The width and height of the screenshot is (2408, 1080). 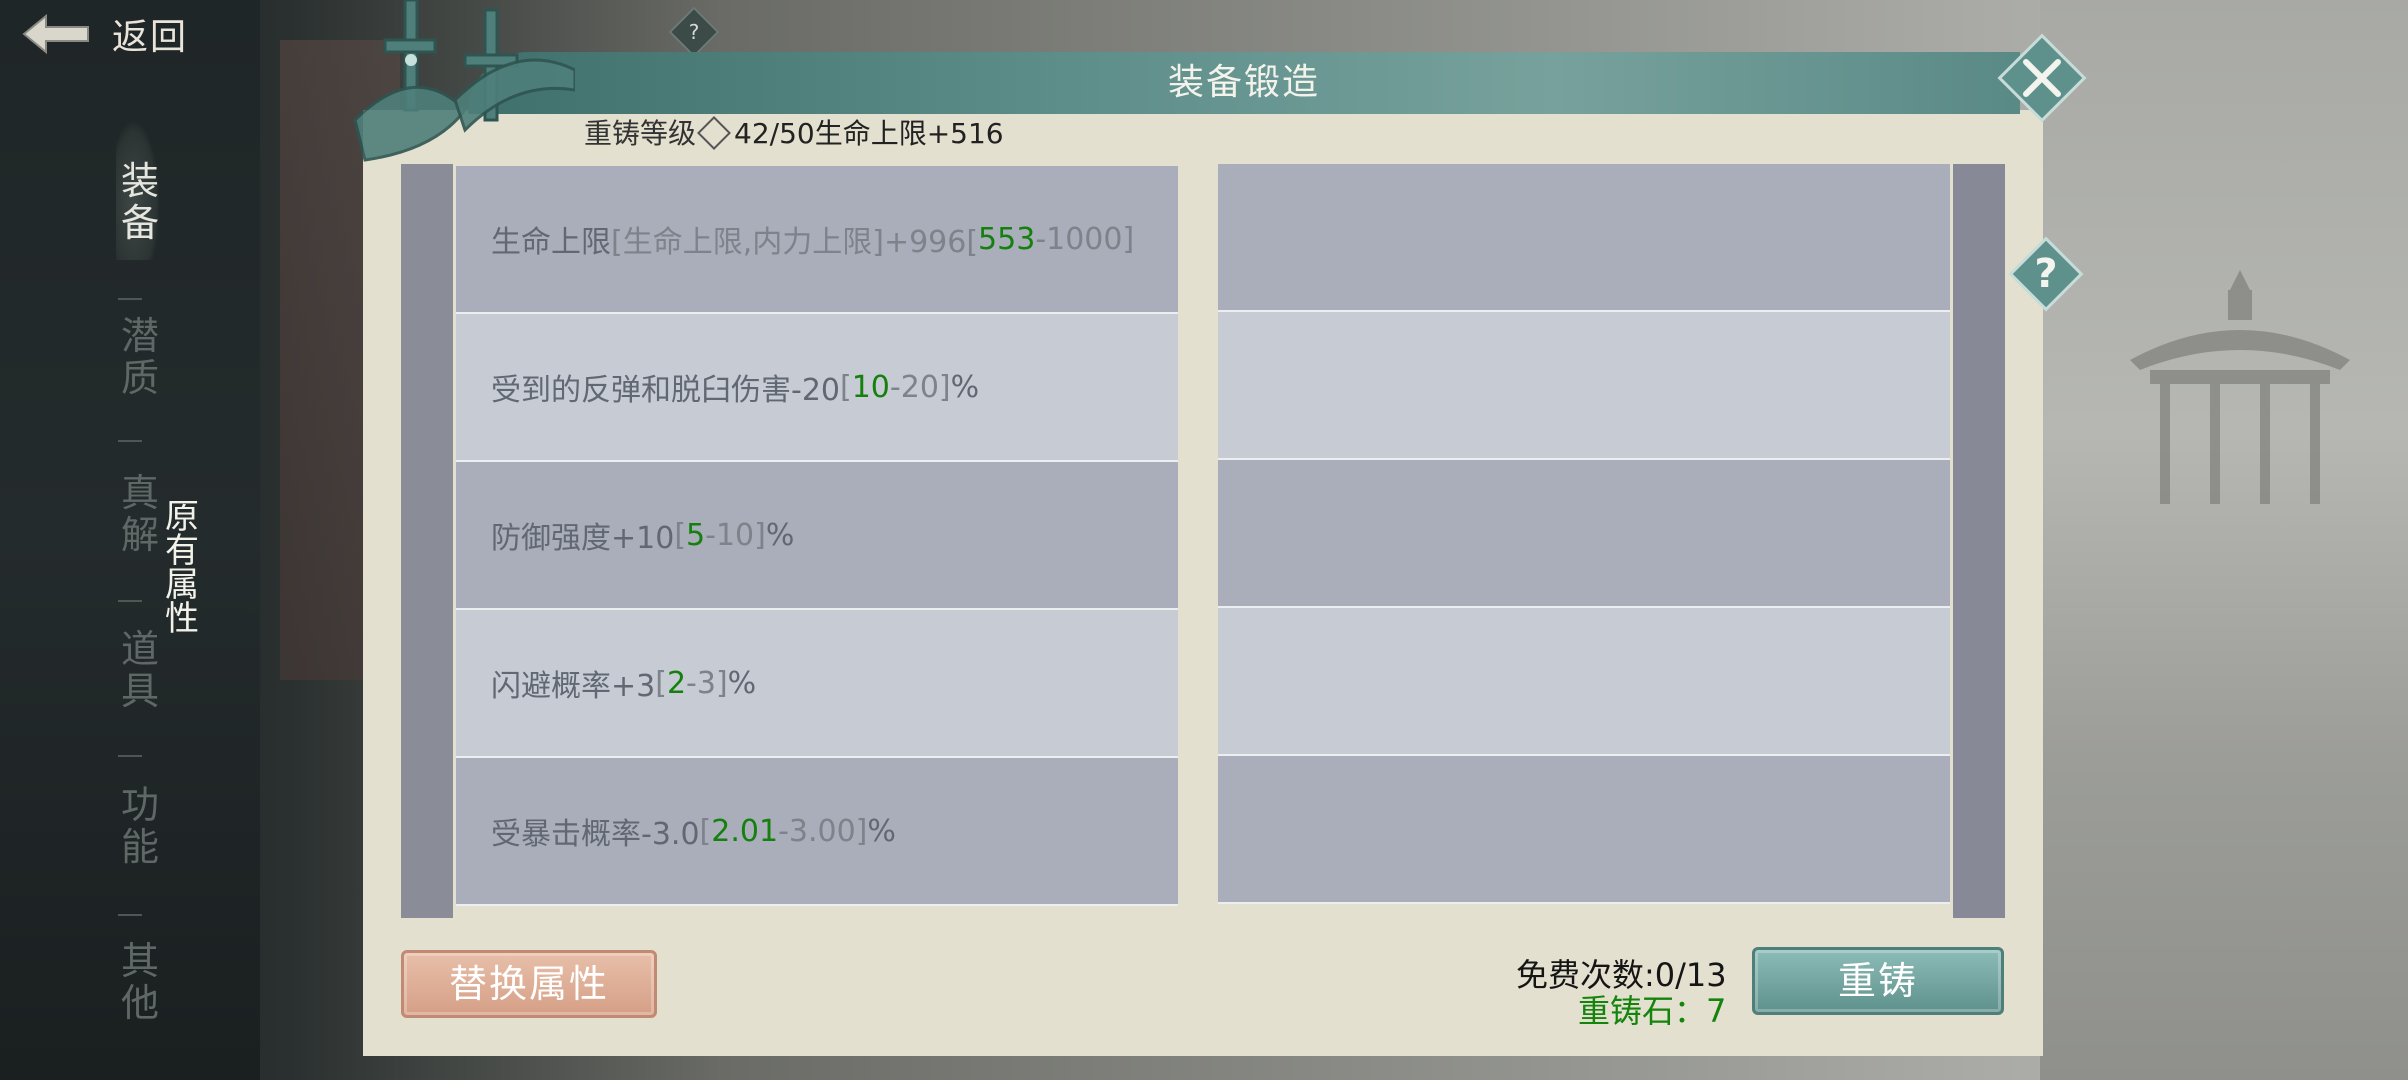 What do you see at coordinates (869, 133) in the screenshot?
I see `recast-level-value: 42/50生命上限+516` at bounding box center [869, 133].